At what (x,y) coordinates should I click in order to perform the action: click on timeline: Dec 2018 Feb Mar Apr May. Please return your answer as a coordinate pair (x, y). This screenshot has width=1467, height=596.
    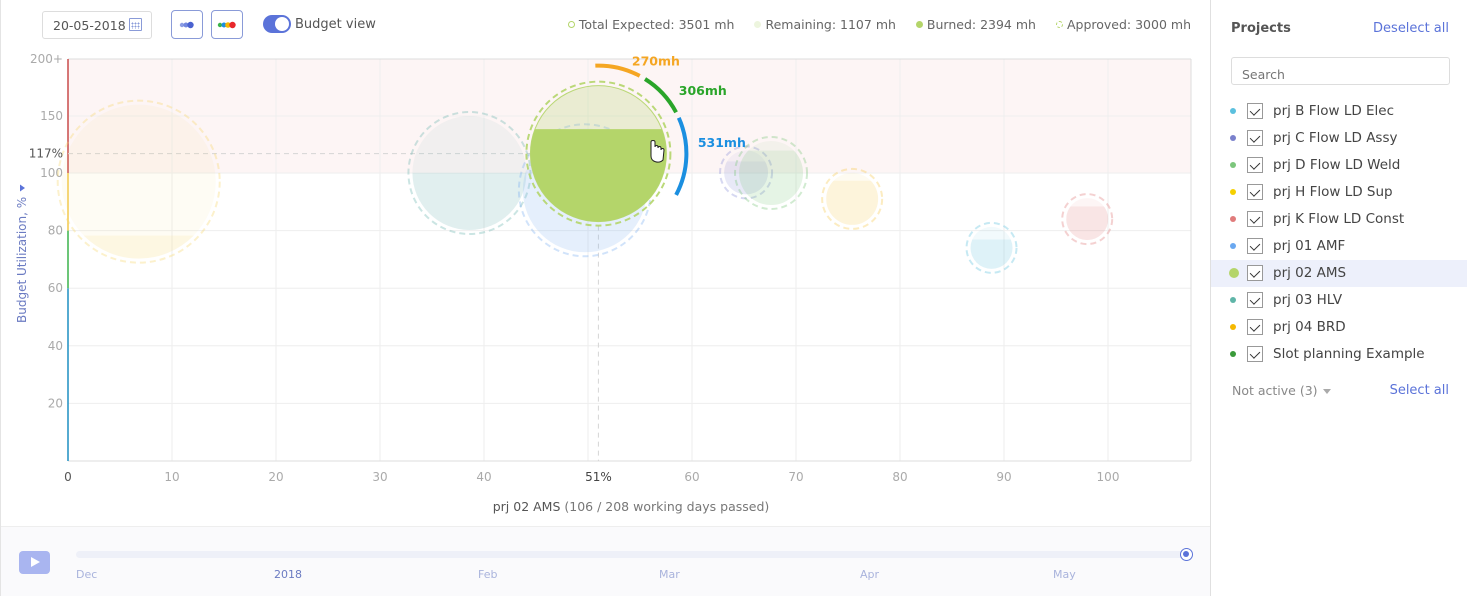
    Looking at the image, I should click on (606, 561).